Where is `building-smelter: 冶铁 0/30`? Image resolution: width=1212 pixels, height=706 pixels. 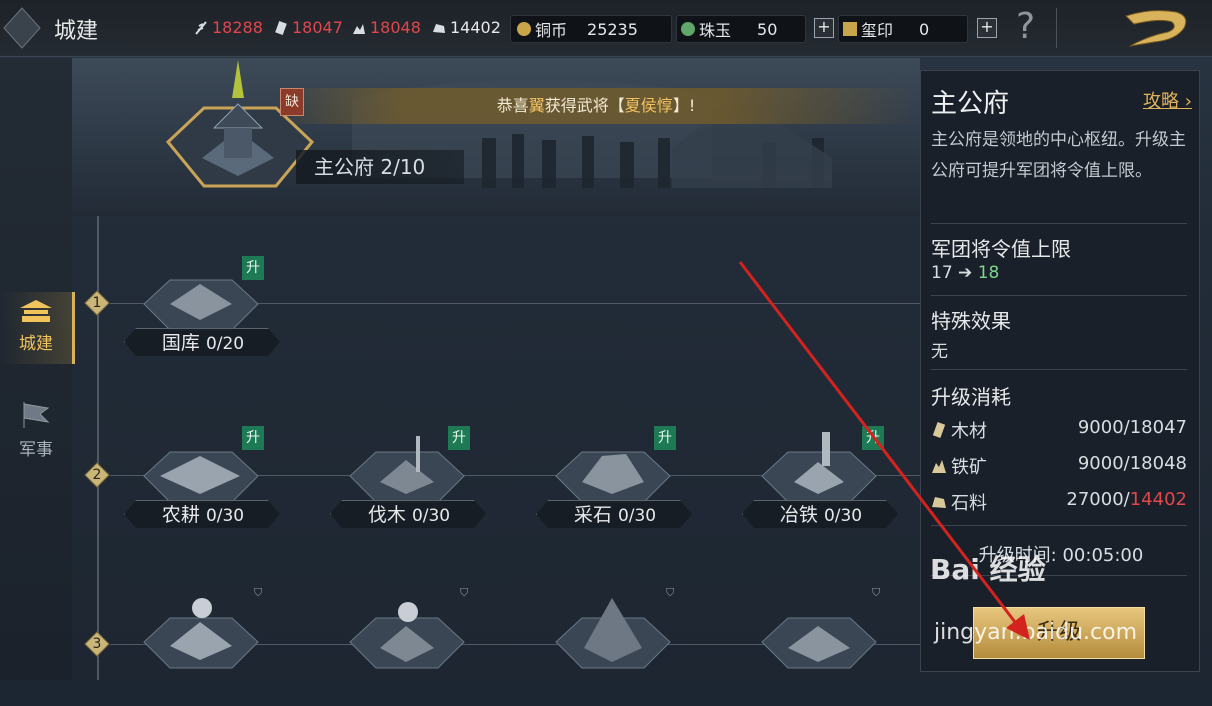 building-smelter: 冶铁 0/30 is located at coordinates (825, 486).